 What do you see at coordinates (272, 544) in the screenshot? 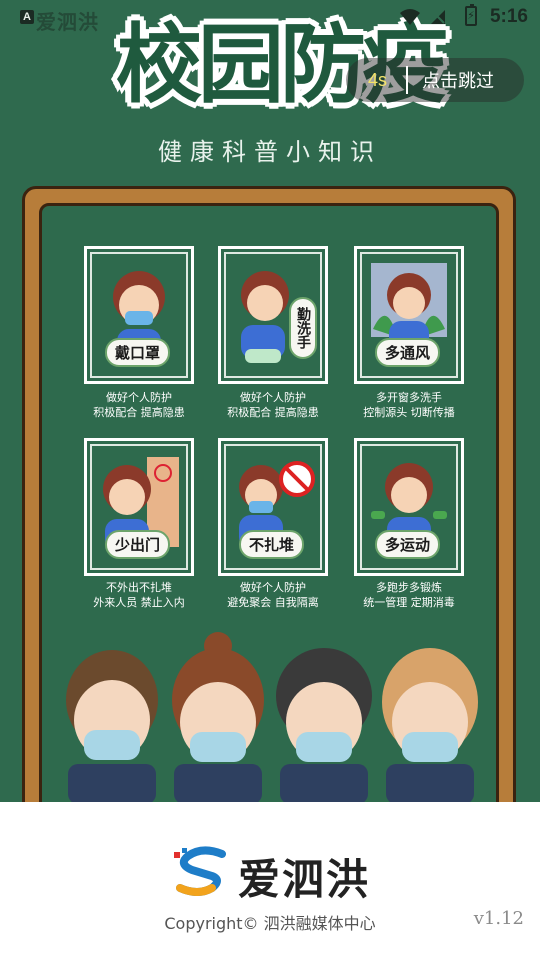
I see `badge-no-gathering: 不扎堆` at bounding box center [272, 544].